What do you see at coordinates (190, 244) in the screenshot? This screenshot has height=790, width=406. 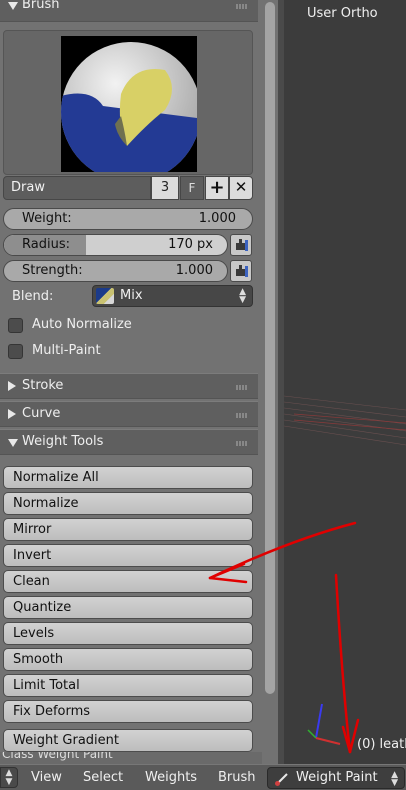 I see `radius-value: 170 px` at bounding box center [190, 244].